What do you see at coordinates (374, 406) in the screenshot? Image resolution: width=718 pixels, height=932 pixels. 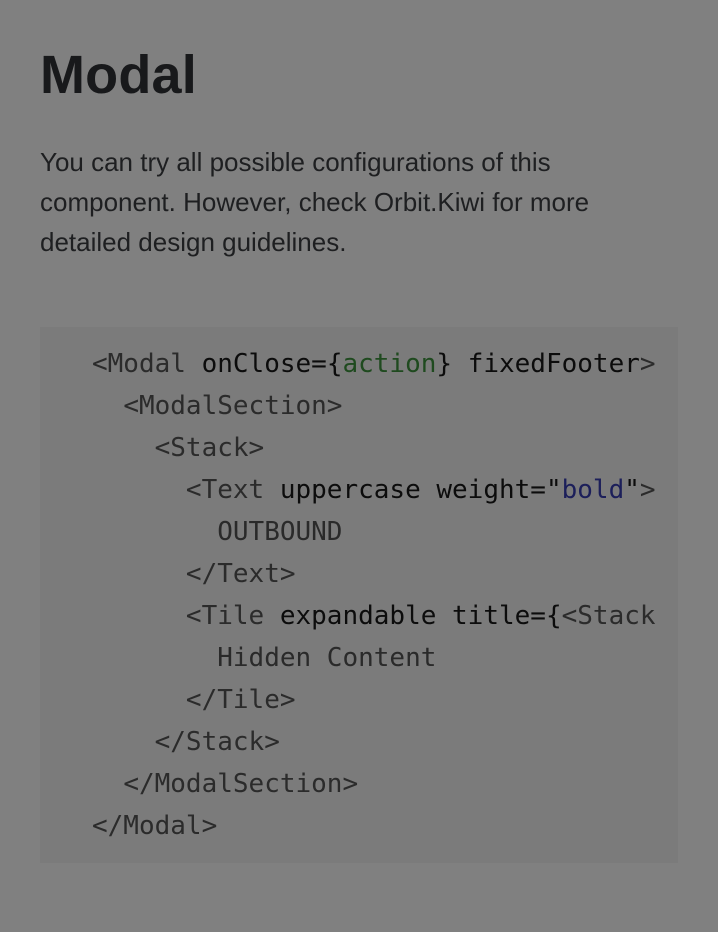 I see `code-line: <ModalSection>` at bounding box center [374, 406].